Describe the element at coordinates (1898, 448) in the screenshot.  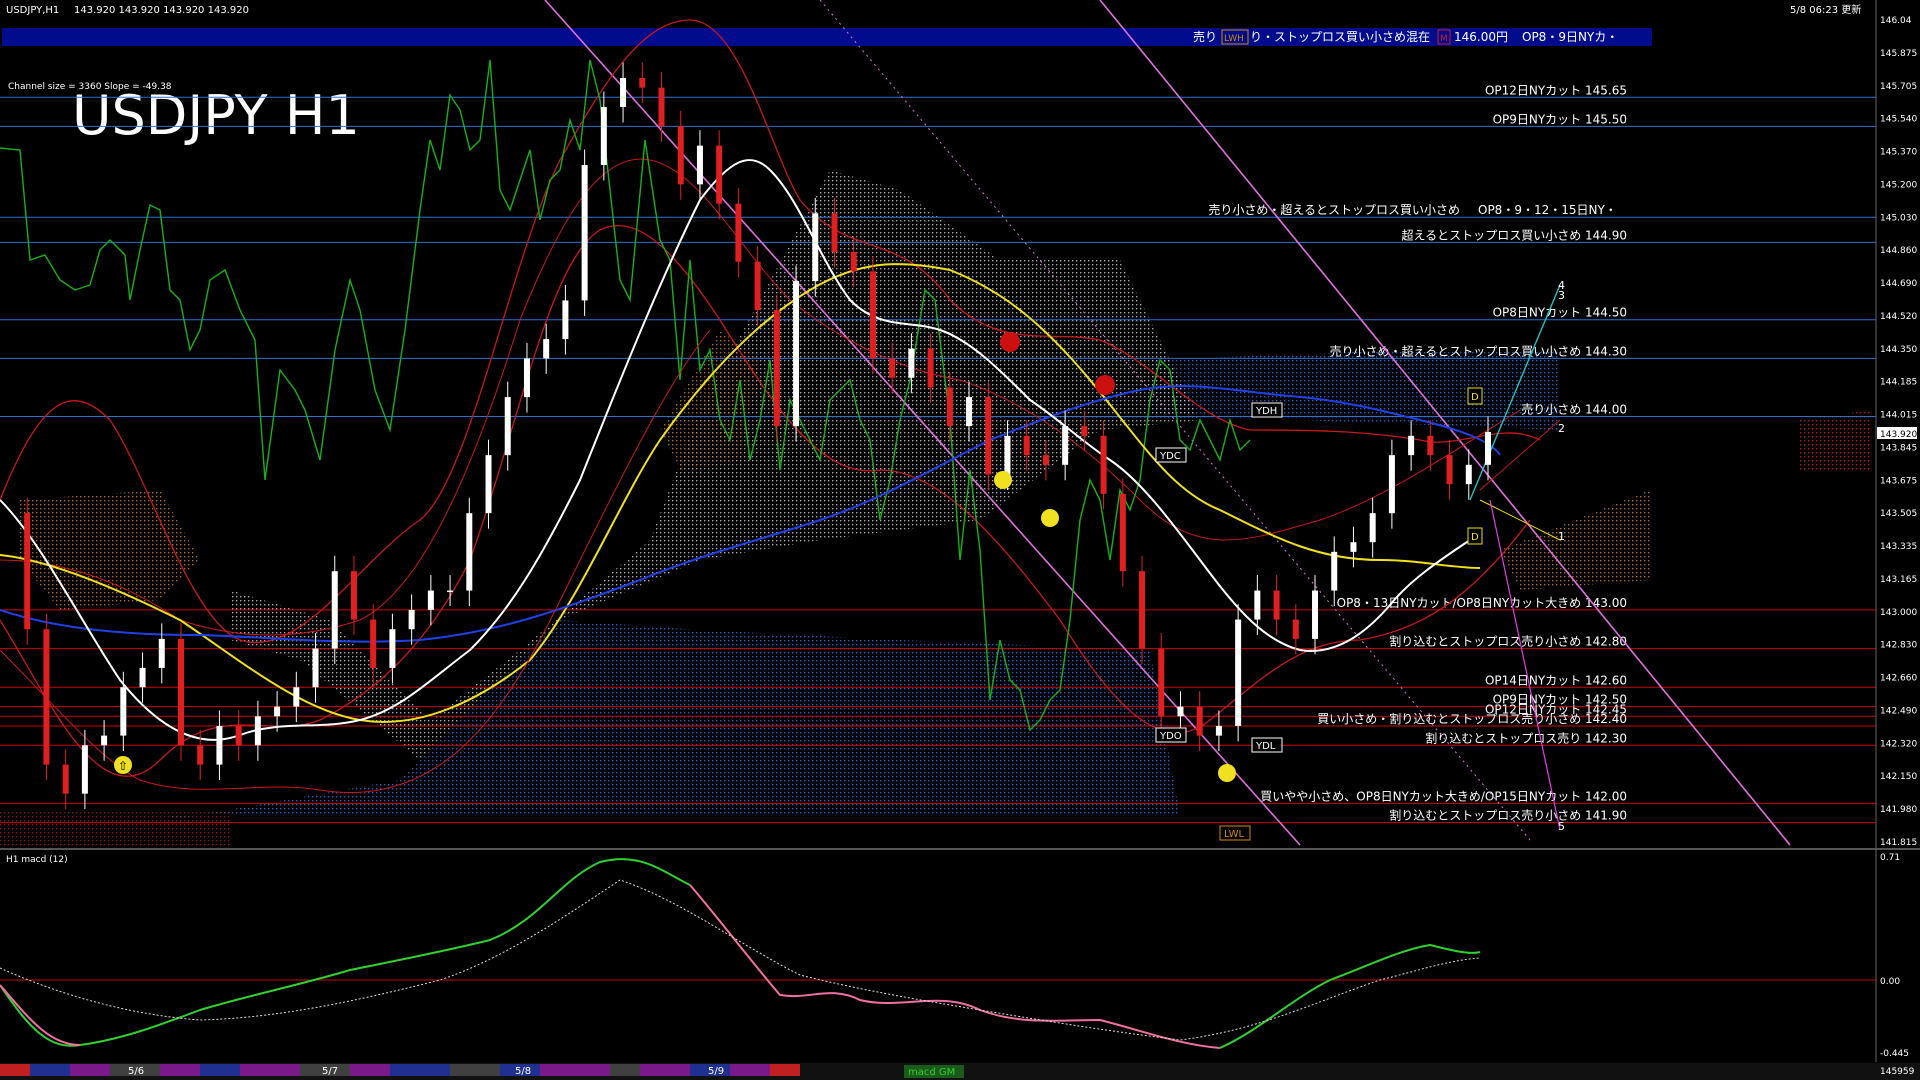
I see `price-axis-label: 143.845` at that location.